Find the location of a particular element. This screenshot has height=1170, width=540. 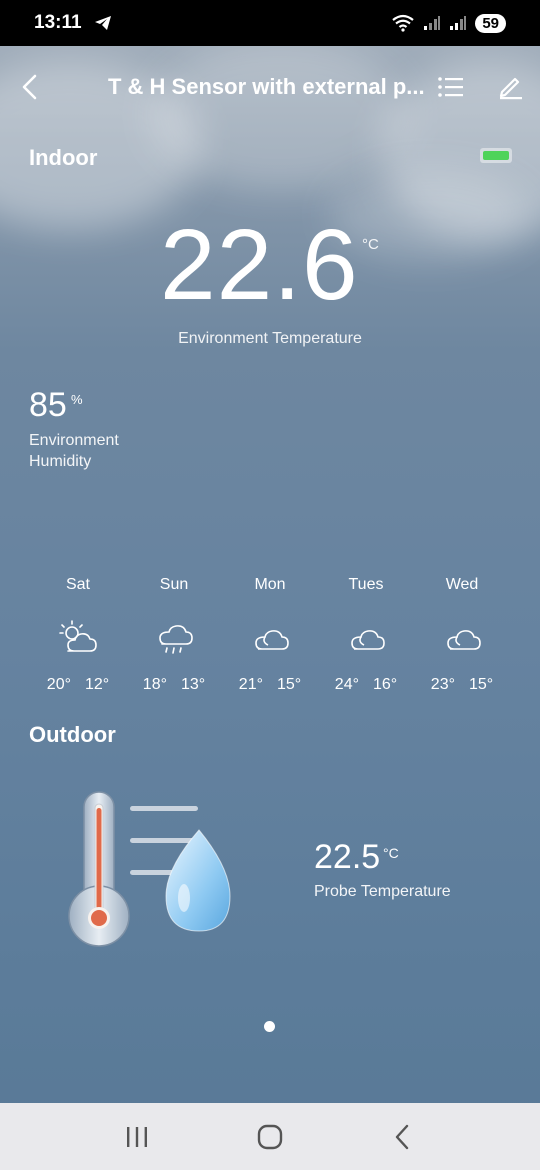

page-indicator-dot is located at coordinates (269, 1026).